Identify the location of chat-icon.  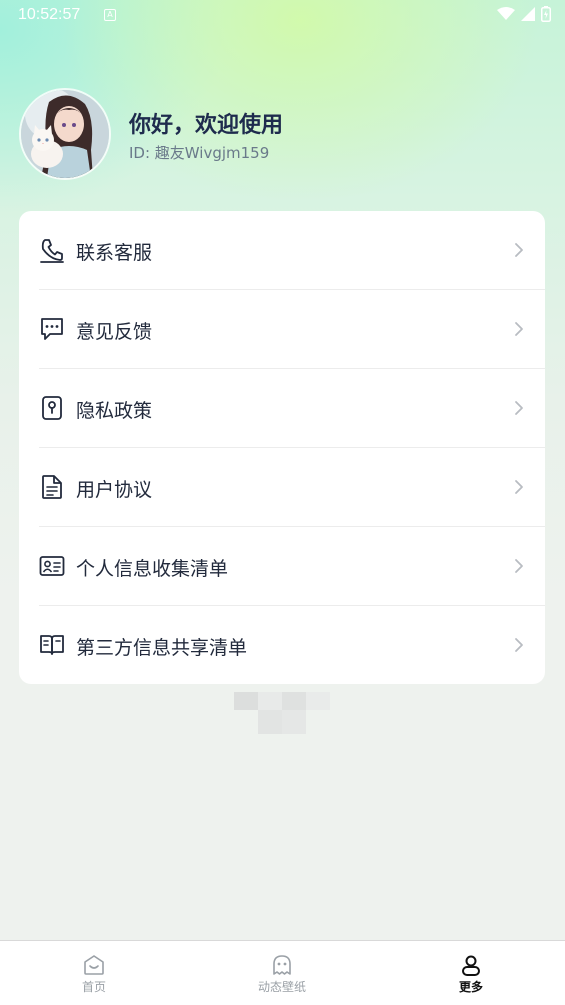
(52, 329).